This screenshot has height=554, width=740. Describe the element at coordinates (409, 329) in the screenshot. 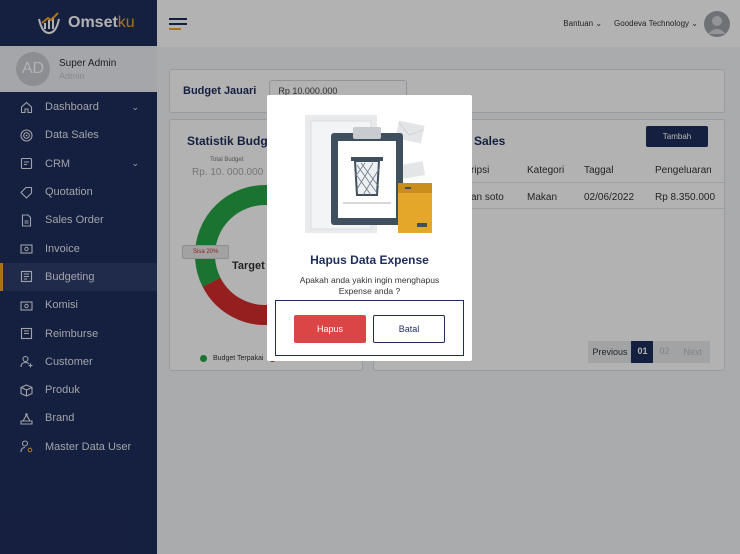

I see `cancel-button: Batal` at that location.